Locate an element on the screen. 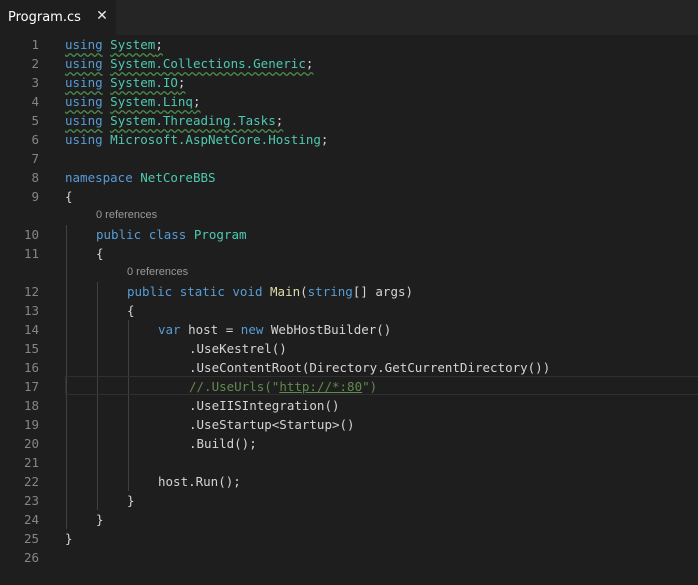  line-number: 26 is located at coordinates (31, 557).